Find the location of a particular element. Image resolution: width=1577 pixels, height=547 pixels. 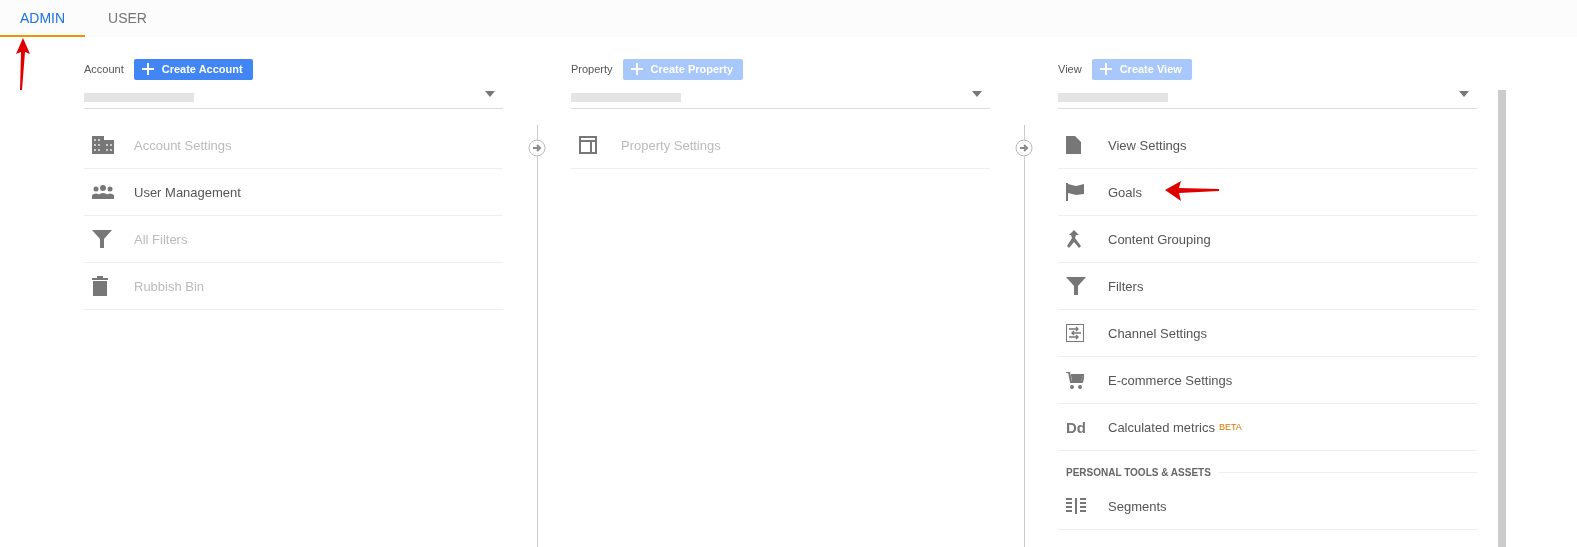

document-icon is located at coordinates (1073, 145).